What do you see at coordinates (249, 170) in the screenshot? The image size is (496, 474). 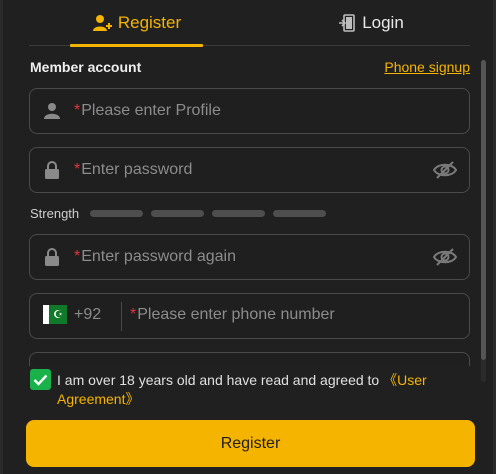 I see `password-input: * Enter password` at bounding box center [249, 170].